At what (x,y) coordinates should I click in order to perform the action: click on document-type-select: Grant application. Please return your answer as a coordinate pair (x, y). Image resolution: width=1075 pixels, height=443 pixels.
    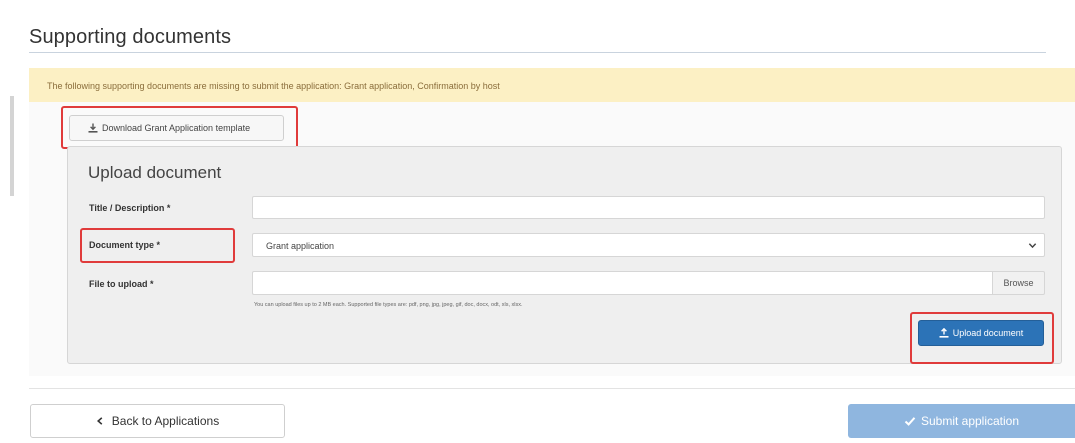
    Looking at the image, I should click on (648, 245).